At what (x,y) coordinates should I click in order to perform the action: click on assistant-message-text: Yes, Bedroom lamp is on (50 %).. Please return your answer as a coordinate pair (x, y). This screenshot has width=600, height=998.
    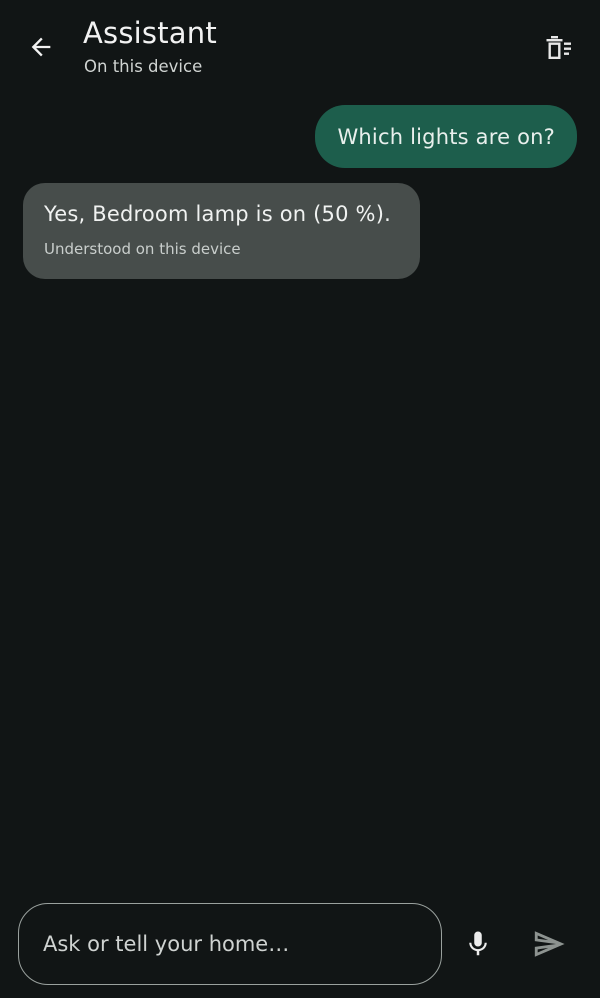
    Looking at the image, I should click on (217, 214).